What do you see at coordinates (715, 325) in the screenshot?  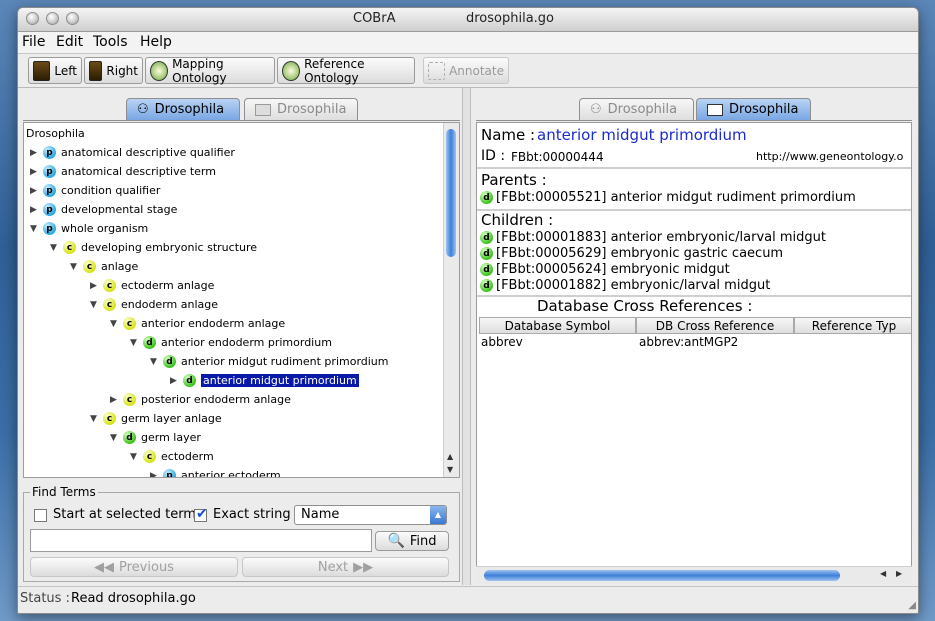 I see `xref-header-reference: DB Cross Reference` at bounding box center [715, 325].